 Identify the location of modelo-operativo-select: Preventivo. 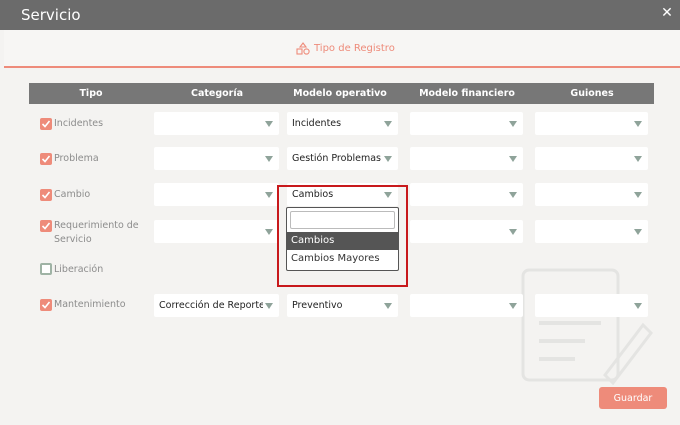
(342, 305).